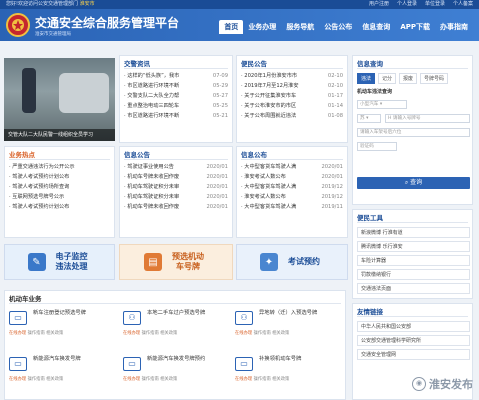 This screenshot has width=479, height=400. What do you see at coordinates (59, 167) in the screenshot?
I see `list-item: · 严重交通违法行为公开公示` at bounding box center [59, 167].